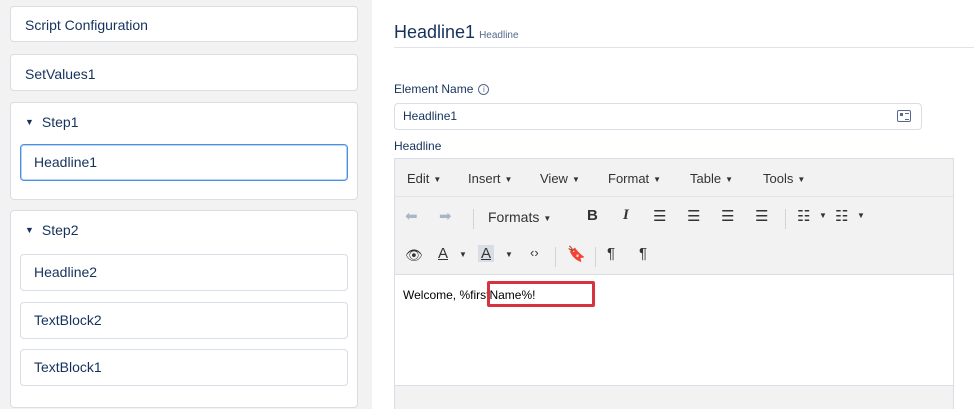  I want to click on text-color-icon: A, so click(443, 253).